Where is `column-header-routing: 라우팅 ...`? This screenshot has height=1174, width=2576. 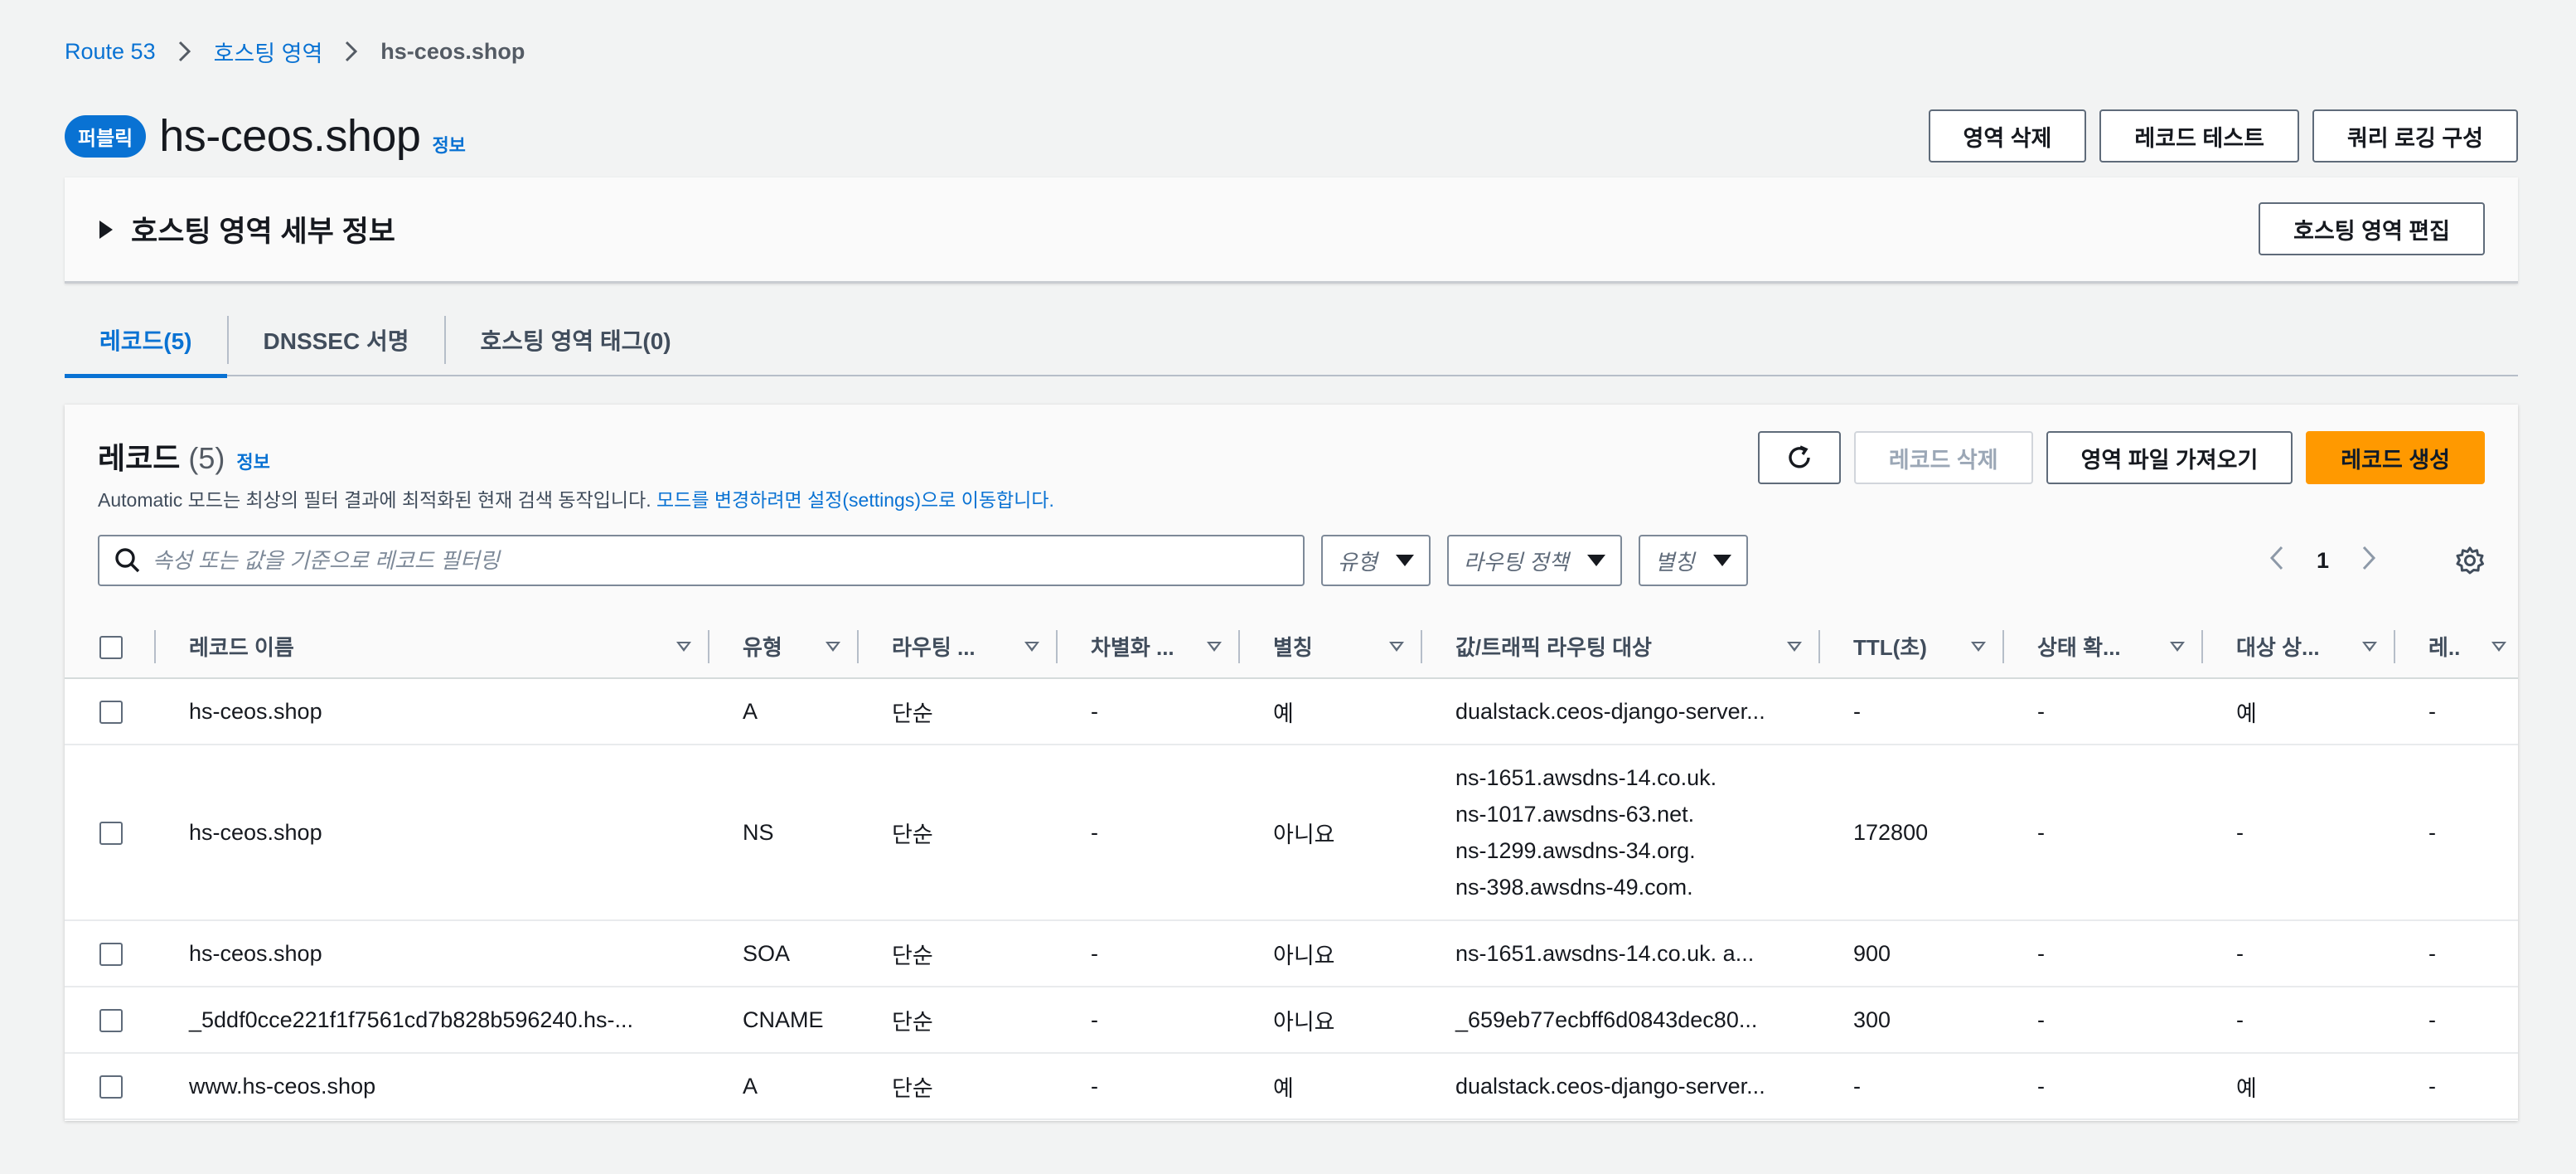 column-header-routing: 라우팅 ... is located at coordinates (958, 647).